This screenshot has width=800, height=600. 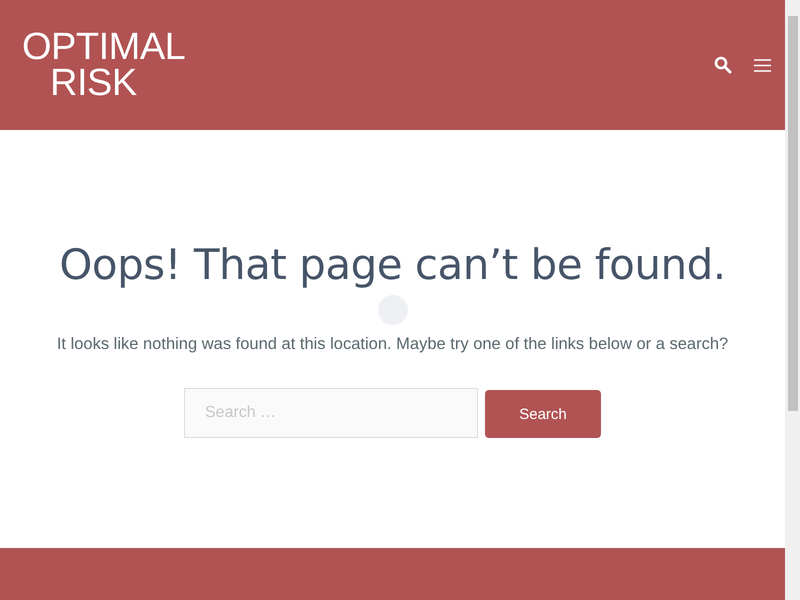 I want to click on search-button: Search, so click(x=543, y=414).